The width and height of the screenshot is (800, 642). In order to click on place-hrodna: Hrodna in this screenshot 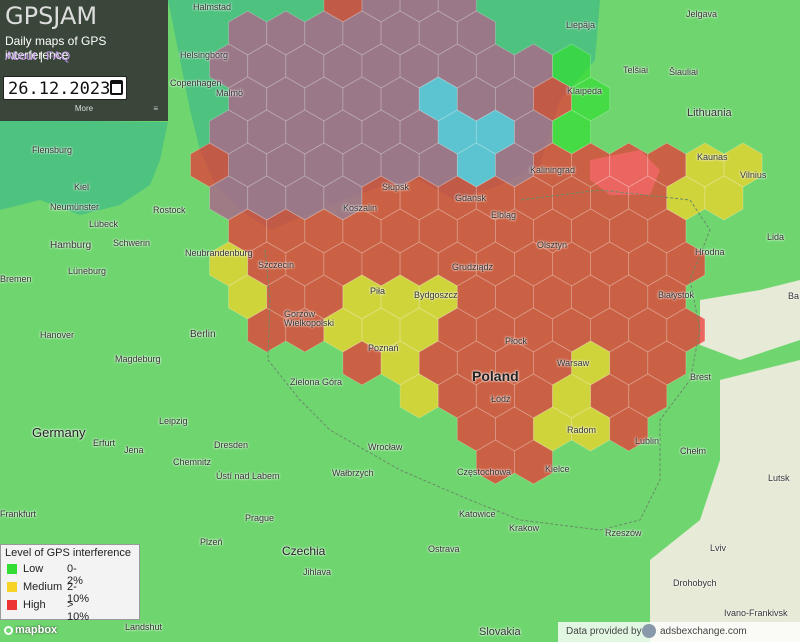, I will do `click(710, 252)`.